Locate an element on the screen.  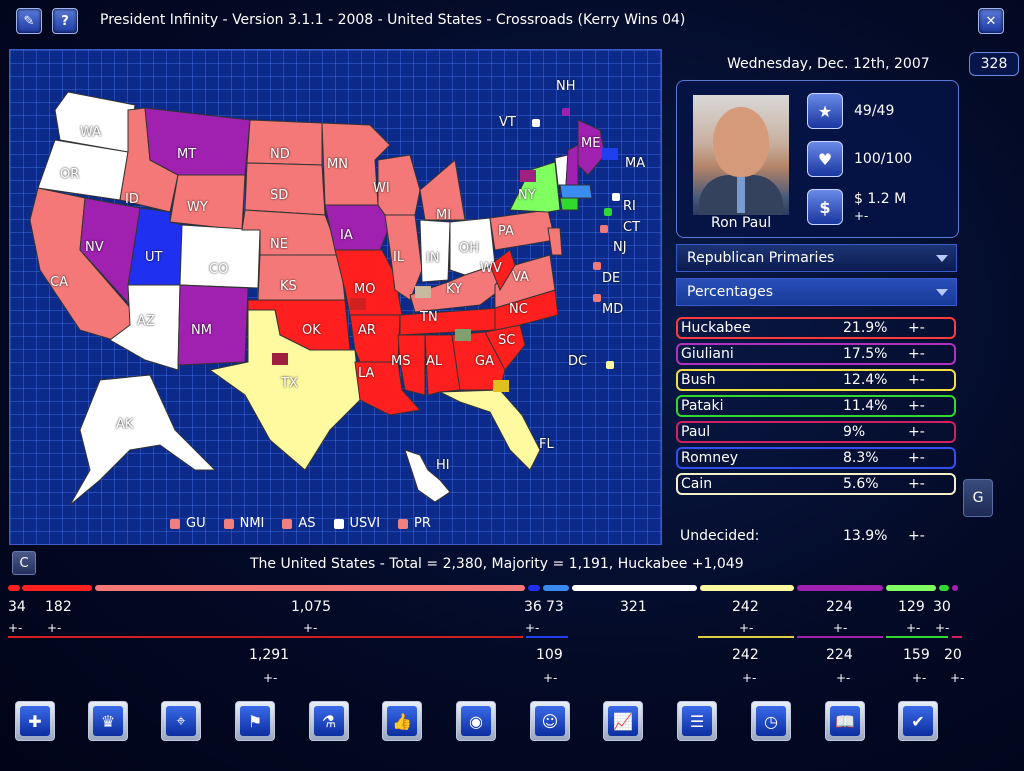
label-mo: MO is located at coordinates (365, 289).